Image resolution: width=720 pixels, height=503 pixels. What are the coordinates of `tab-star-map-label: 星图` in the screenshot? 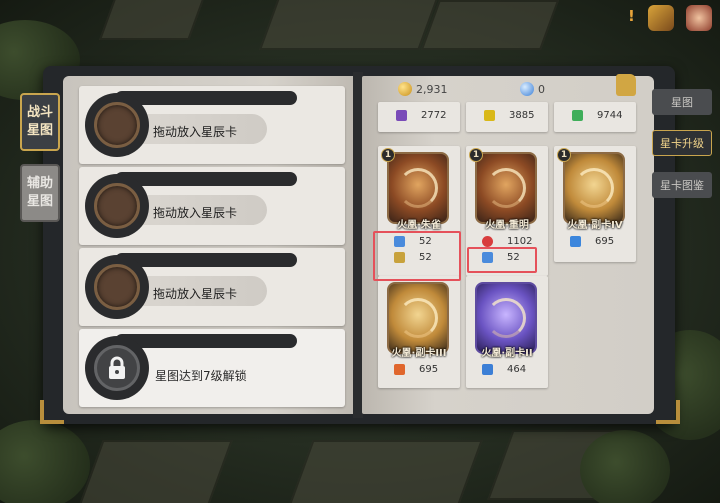 It's located at (682, 102).